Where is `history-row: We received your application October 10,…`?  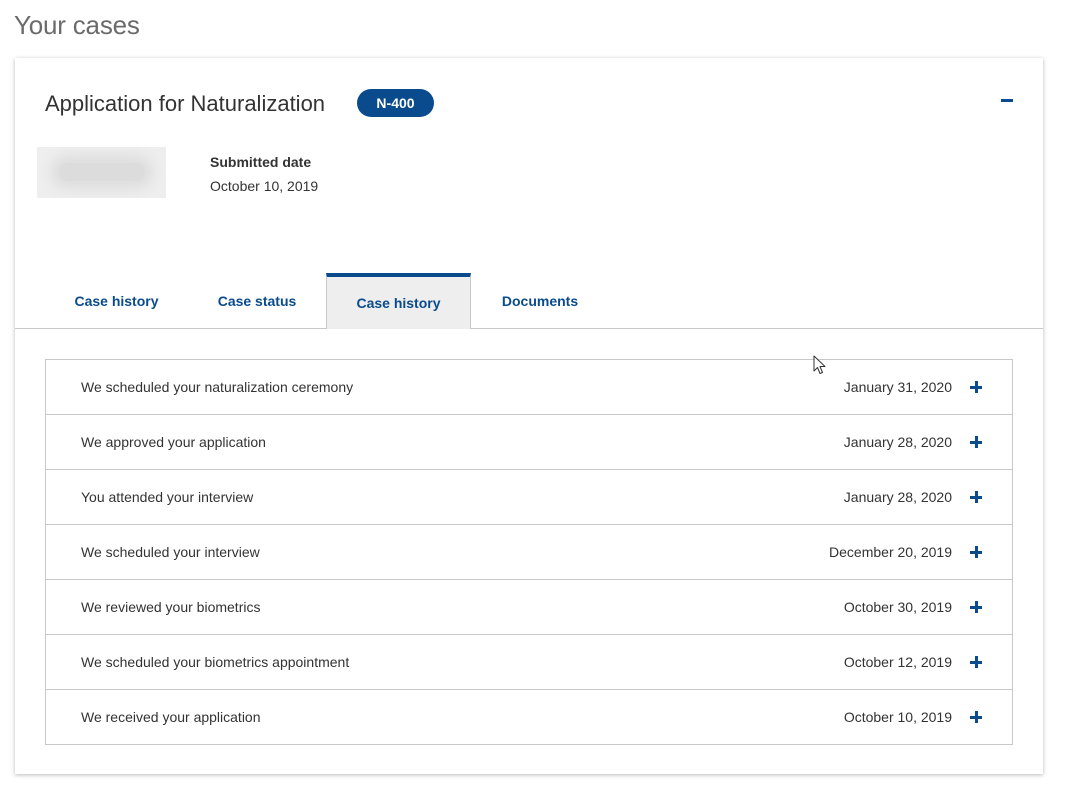
history-row: We received your application October 10,… is located at coordinates (529, 716).